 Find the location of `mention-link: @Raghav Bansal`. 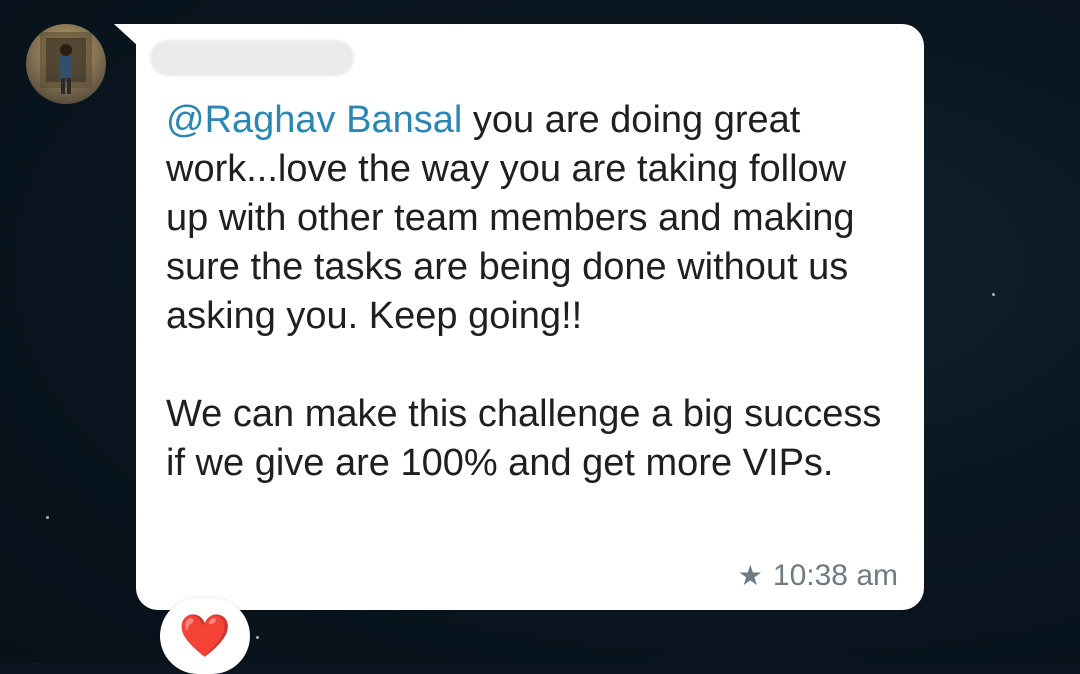

mention-link: @Raghav Bansal is located at coordinates (314, 120).